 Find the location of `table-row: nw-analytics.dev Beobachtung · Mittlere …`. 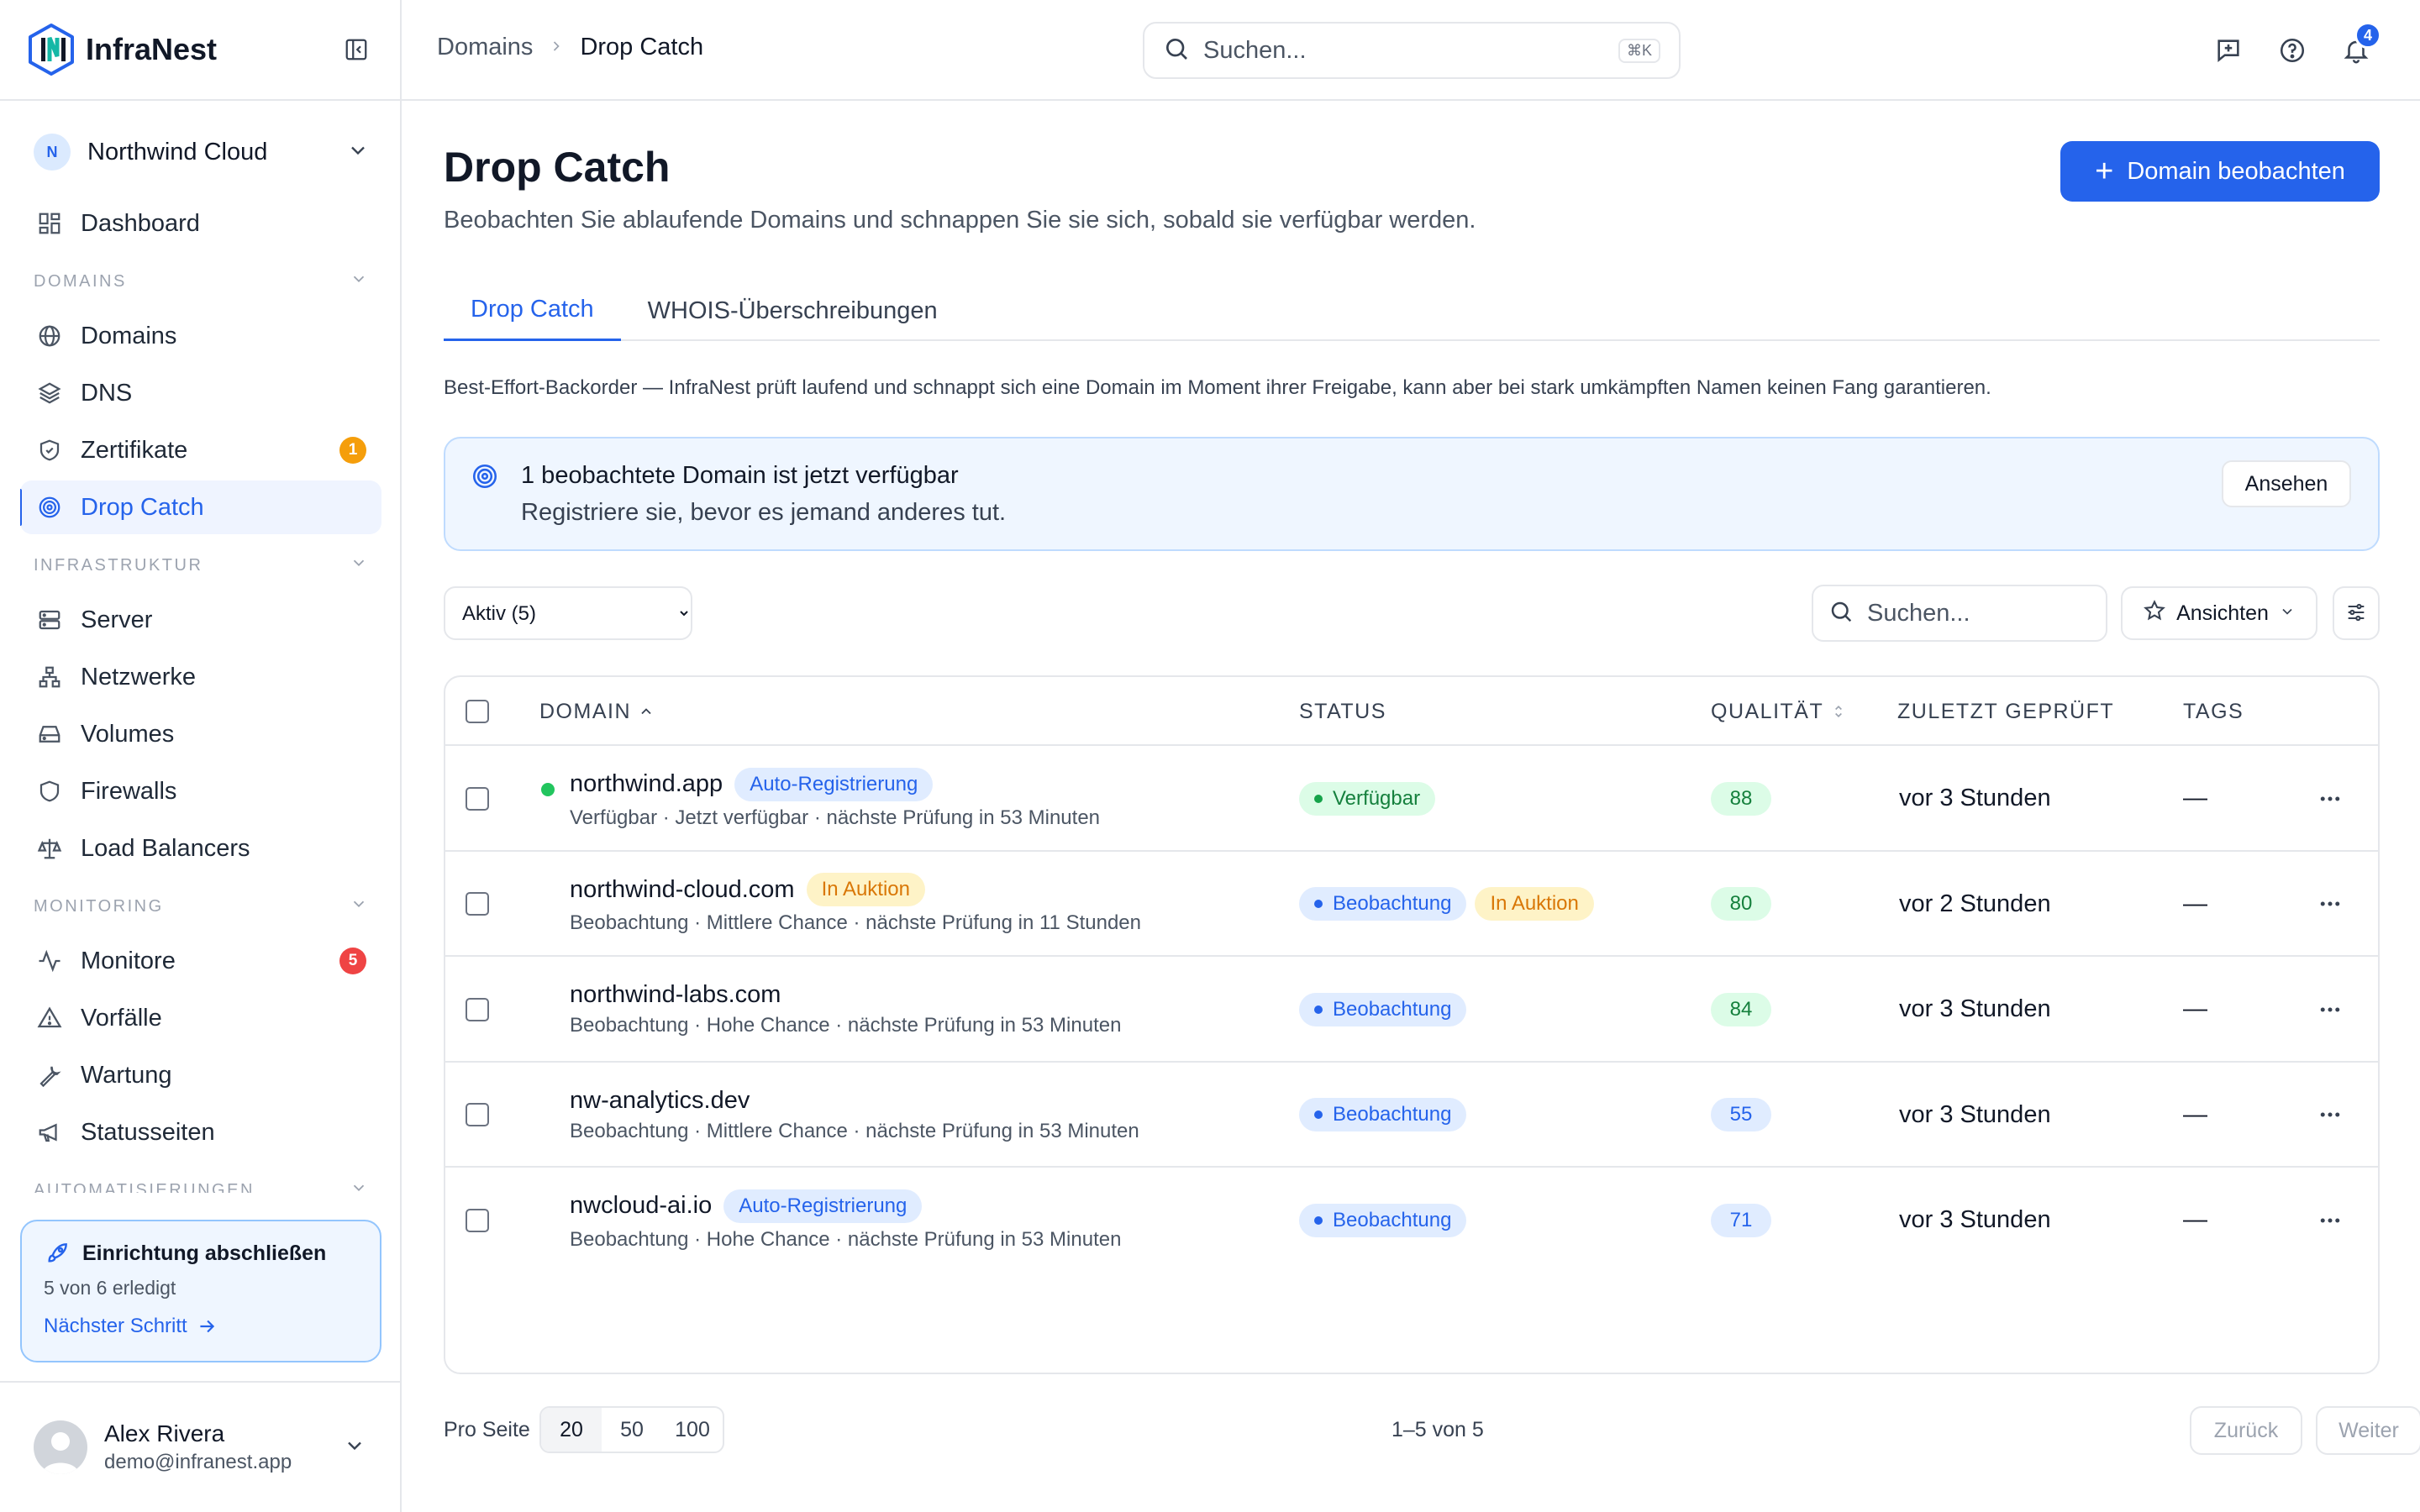

table-row: nw-analytics.dev Beobachtung · Mittlere … is located at coordinates (1411, 1115).